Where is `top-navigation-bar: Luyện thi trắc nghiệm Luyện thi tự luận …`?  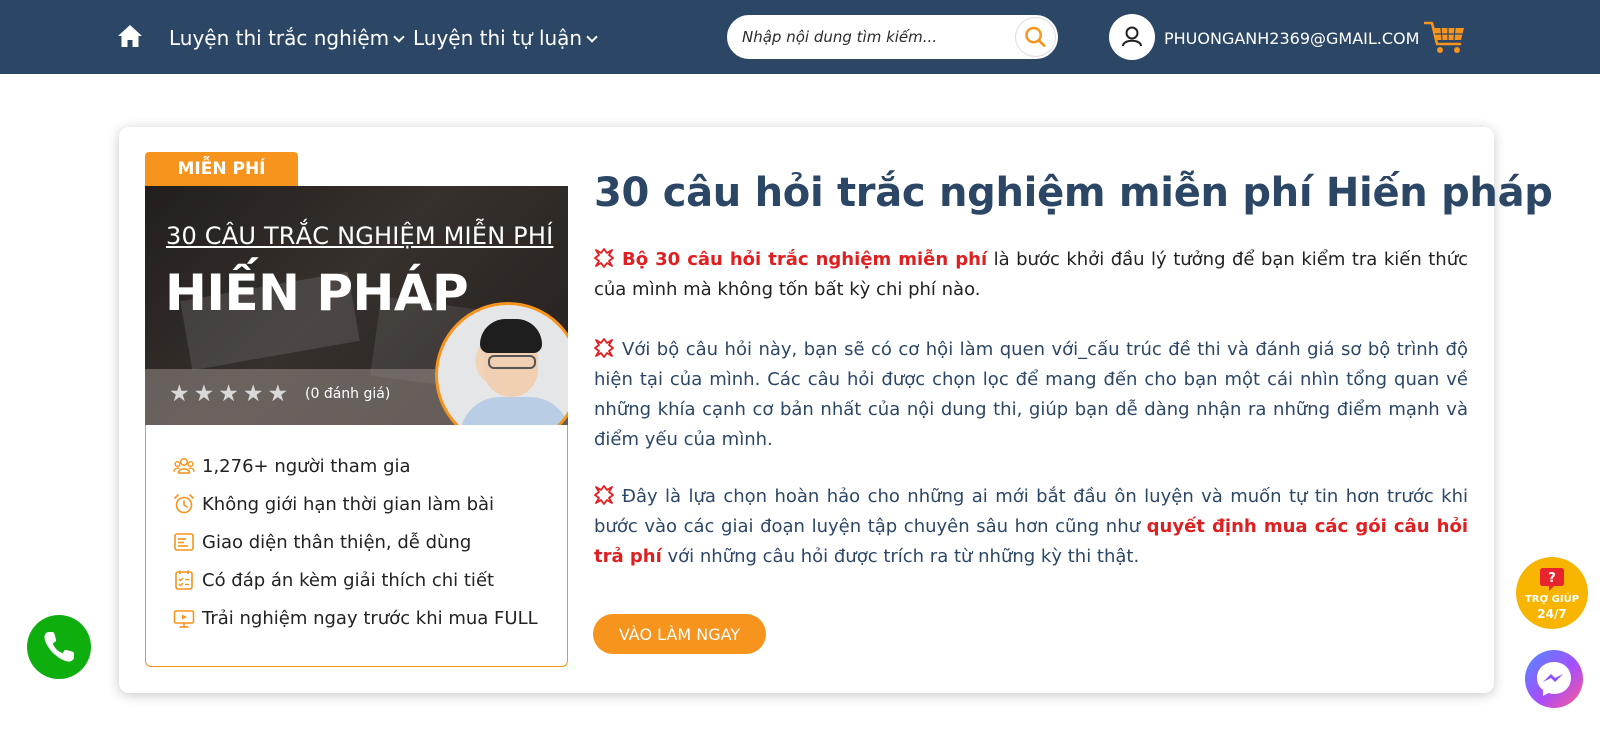 top-navigation-bar: Luyện thi trắc nghiệm Luyện thi tự luận … is located at coordinates (800, 37).